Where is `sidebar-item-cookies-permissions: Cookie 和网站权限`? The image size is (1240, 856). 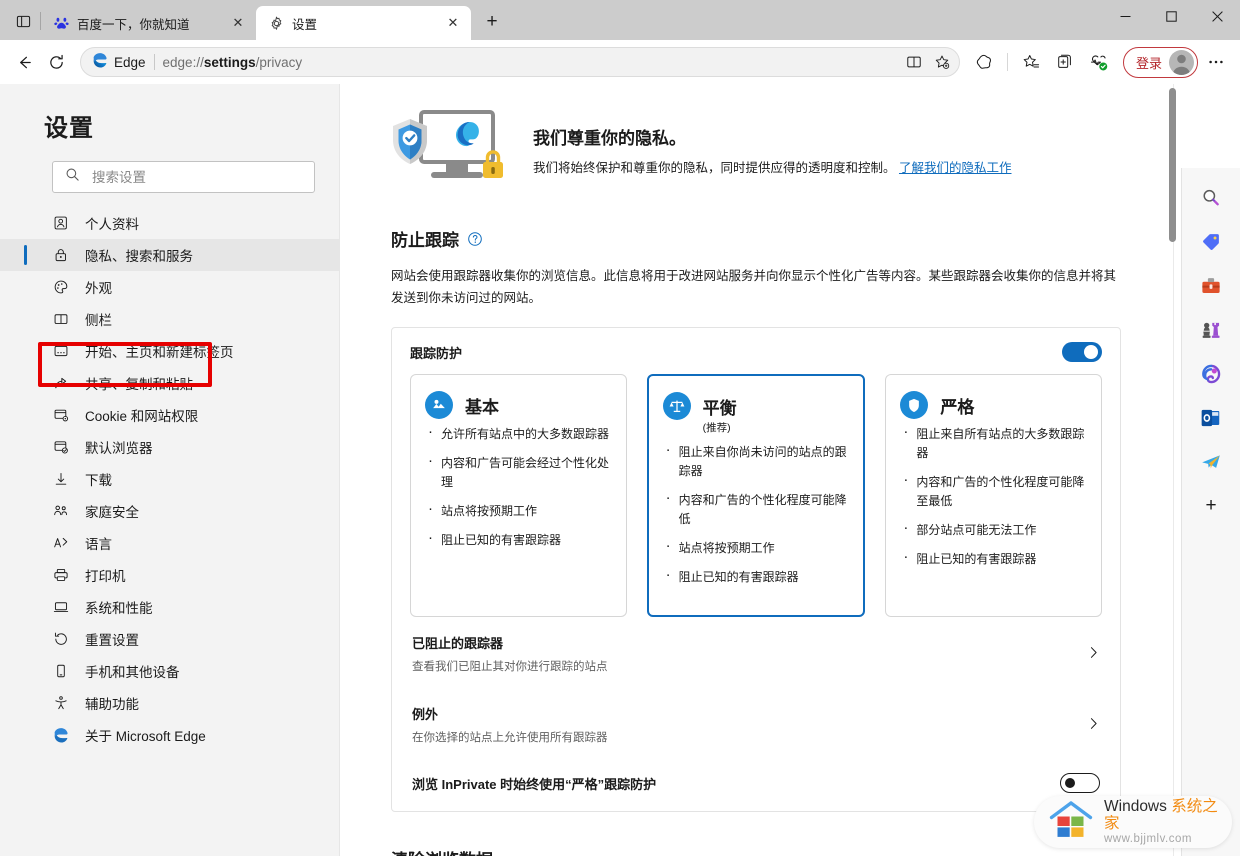
sidebar-item-cookies-permissions: Cookie 和网站权限 is located at coordinates (169, 415).